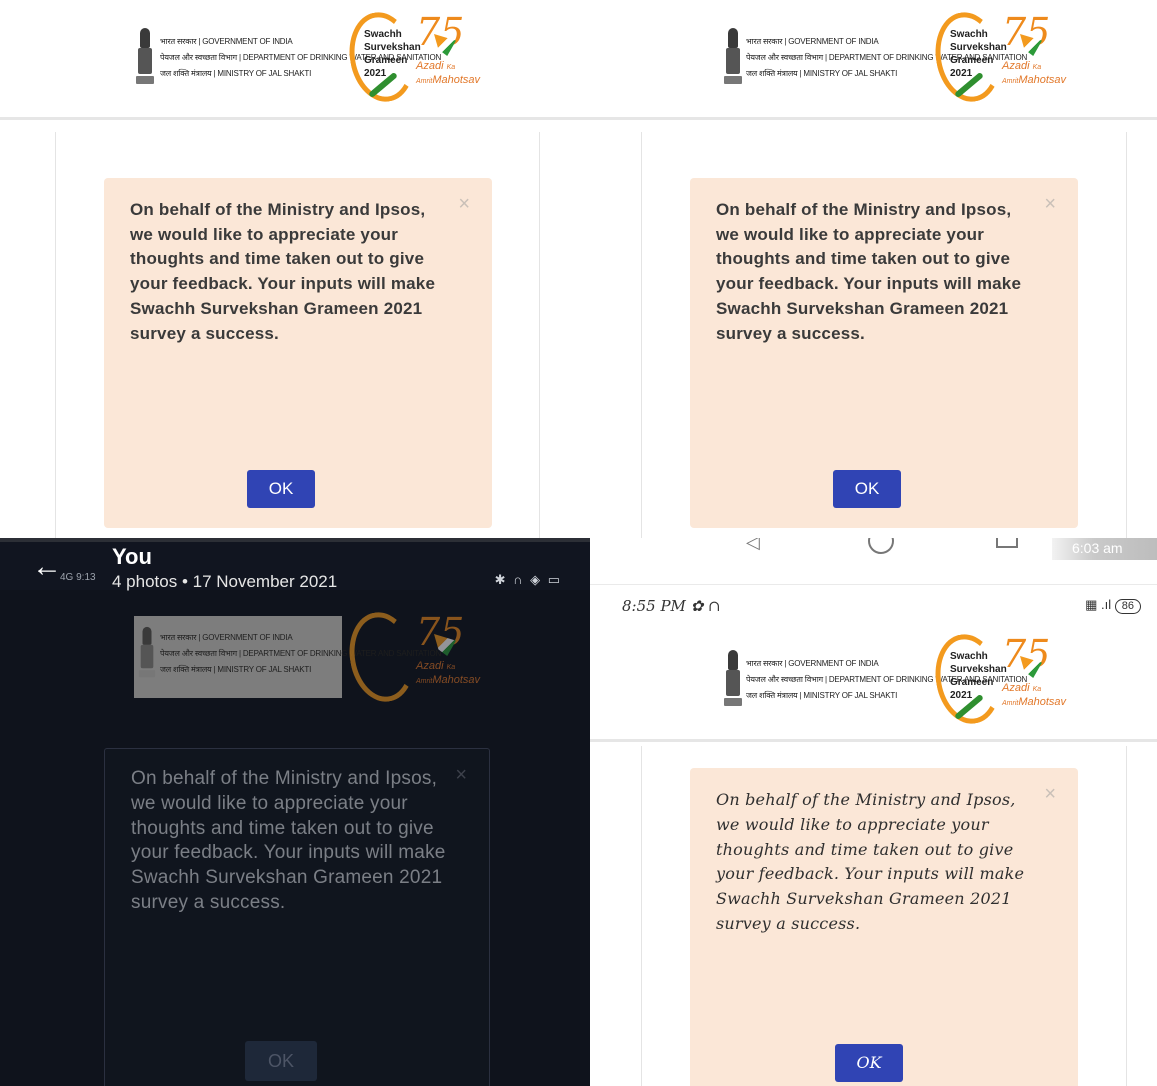  Describe the element at coordinates (1127, 606) in the screenshot. I see `battery-icon: 86` at that location.